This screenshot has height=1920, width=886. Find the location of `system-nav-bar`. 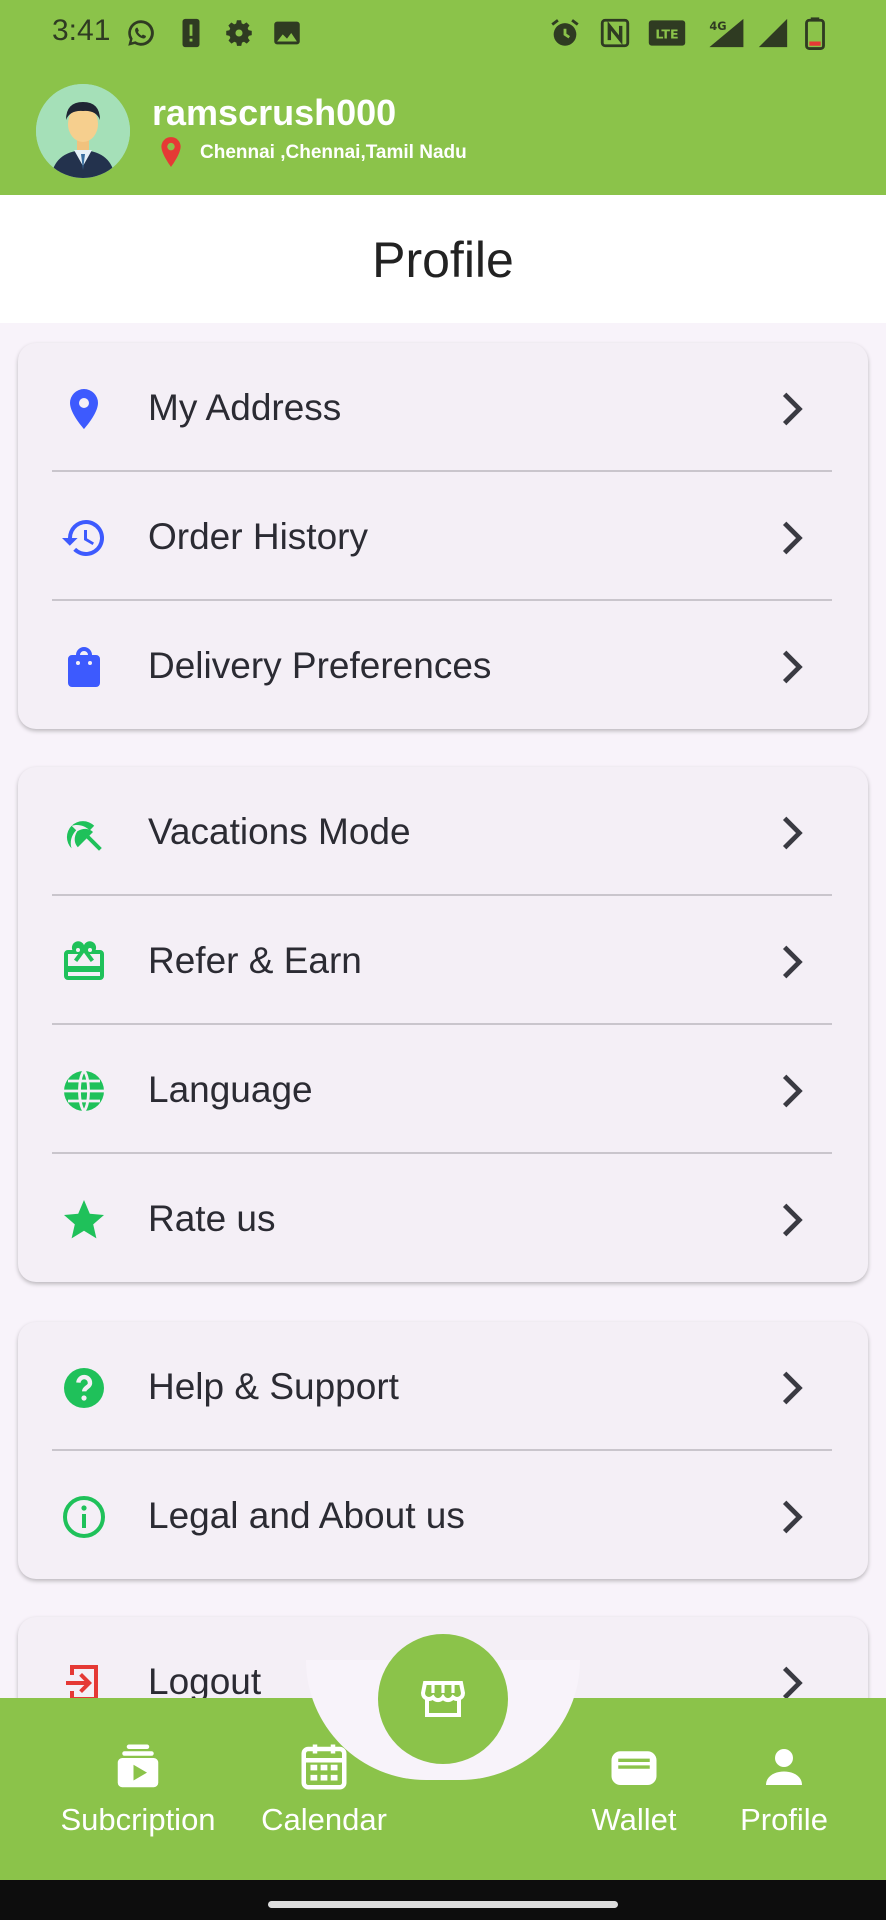

system-nav-bar is located at coordinates (443, 1900).